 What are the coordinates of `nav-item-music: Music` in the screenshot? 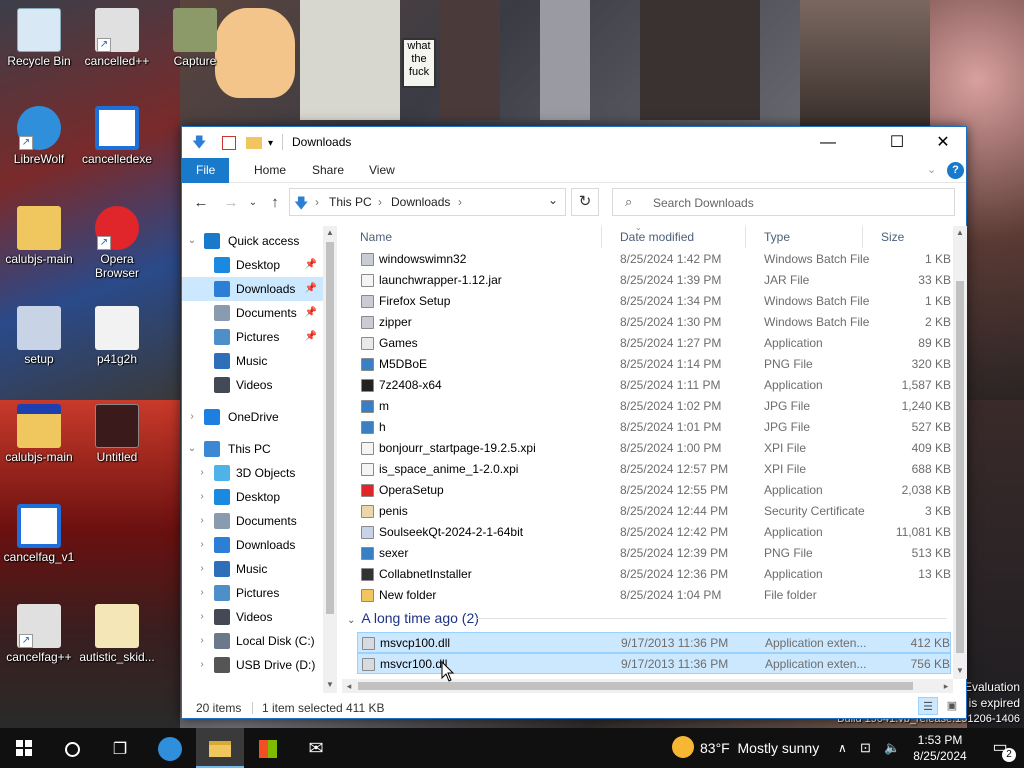 It's located at (252, 361).